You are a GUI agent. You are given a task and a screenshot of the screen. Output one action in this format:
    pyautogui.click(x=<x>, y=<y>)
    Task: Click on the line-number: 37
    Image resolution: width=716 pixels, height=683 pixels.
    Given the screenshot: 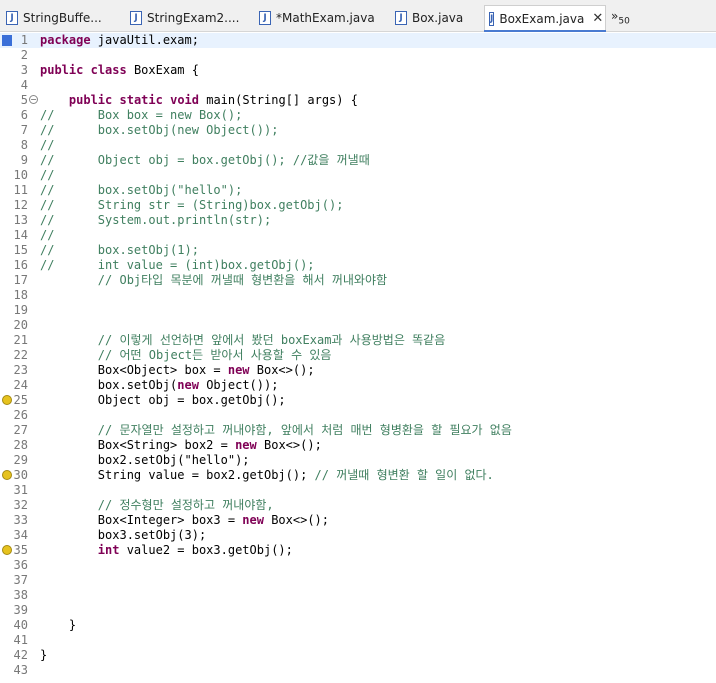 What is the action you would take?
    pyautogui.click(x=20, y=580)
    